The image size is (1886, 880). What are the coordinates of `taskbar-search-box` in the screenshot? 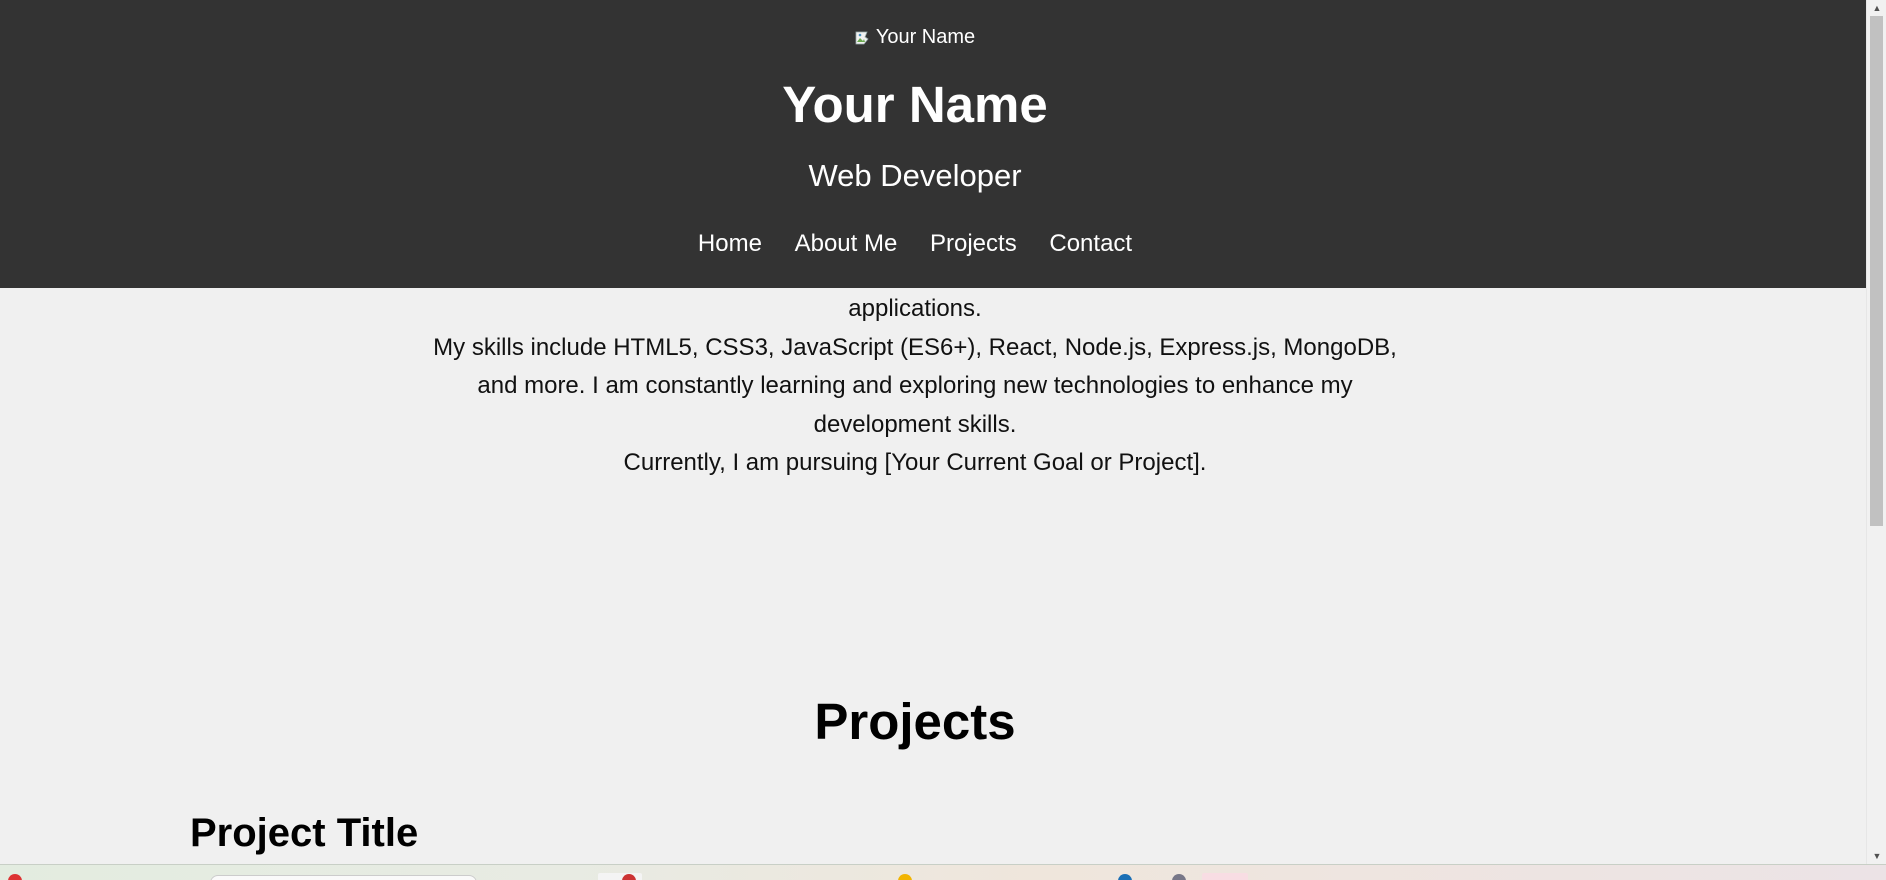 It's located at (343, 877).